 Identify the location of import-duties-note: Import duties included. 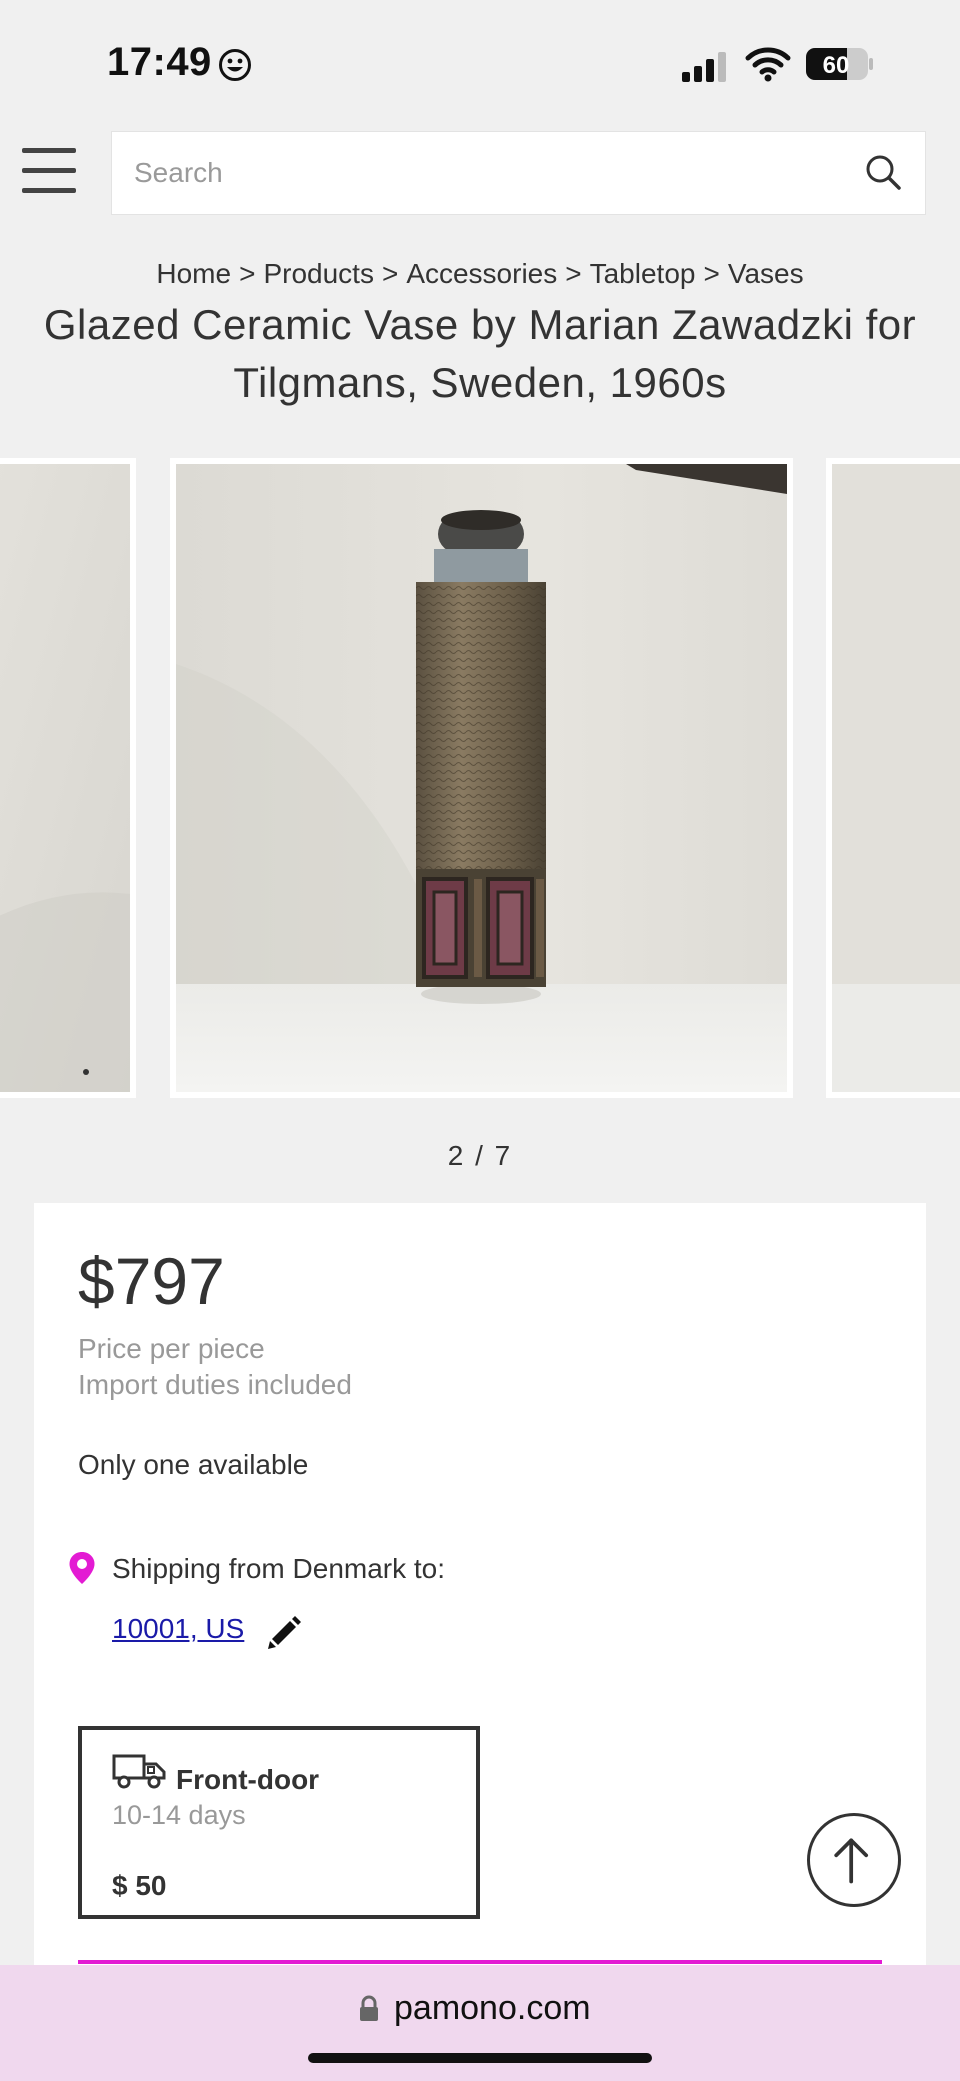
(215, 1384).